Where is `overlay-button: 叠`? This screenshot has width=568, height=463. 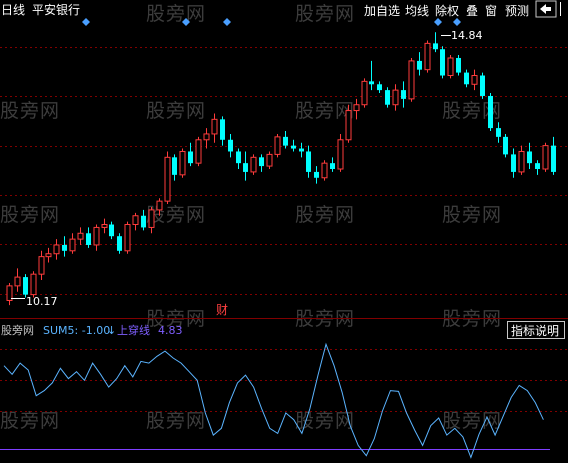 overlay-button: 叠 is located at coordinates (472, 11).